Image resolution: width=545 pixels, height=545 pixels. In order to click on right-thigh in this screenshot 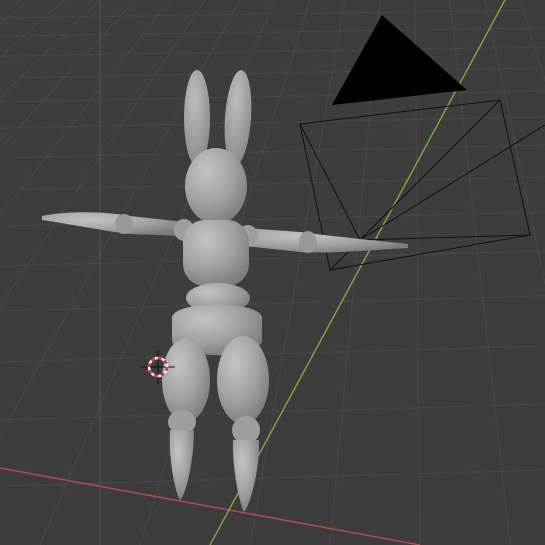, I will do `click(243, 380)`.